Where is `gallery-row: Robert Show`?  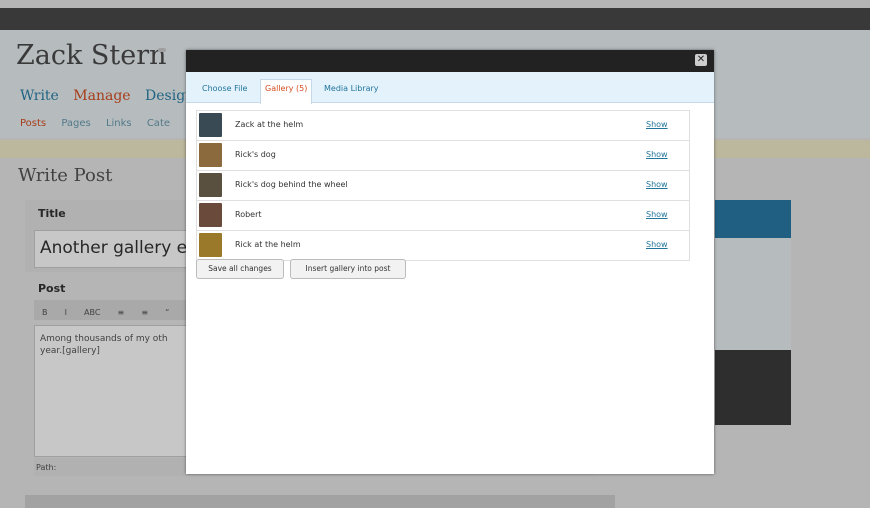 gallery-row: Robert Show is located at coordinates (443, 216).